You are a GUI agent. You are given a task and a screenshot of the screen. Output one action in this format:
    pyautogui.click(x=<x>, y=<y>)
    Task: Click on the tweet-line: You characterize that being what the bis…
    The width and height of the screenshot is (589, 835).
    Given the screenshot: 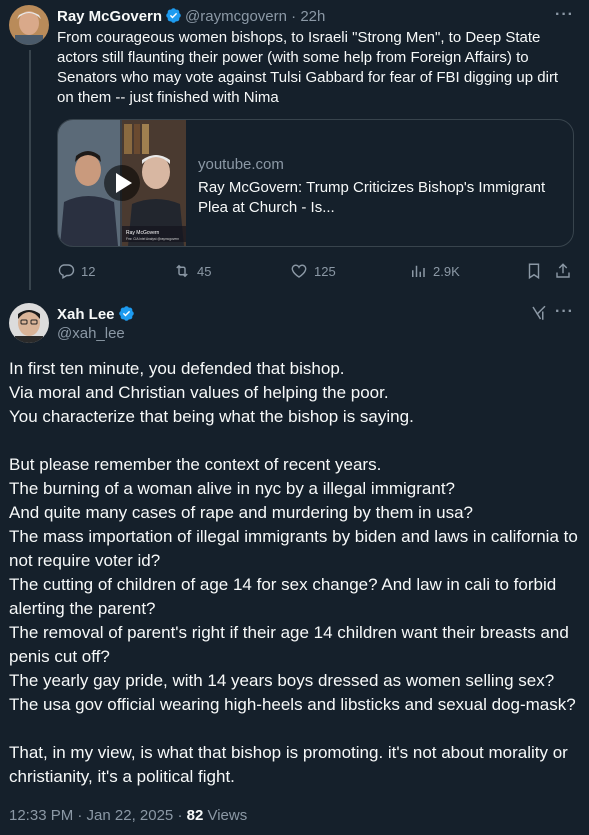 What is the action you would take?
    pyautogui.click(x=211, y=416)
    